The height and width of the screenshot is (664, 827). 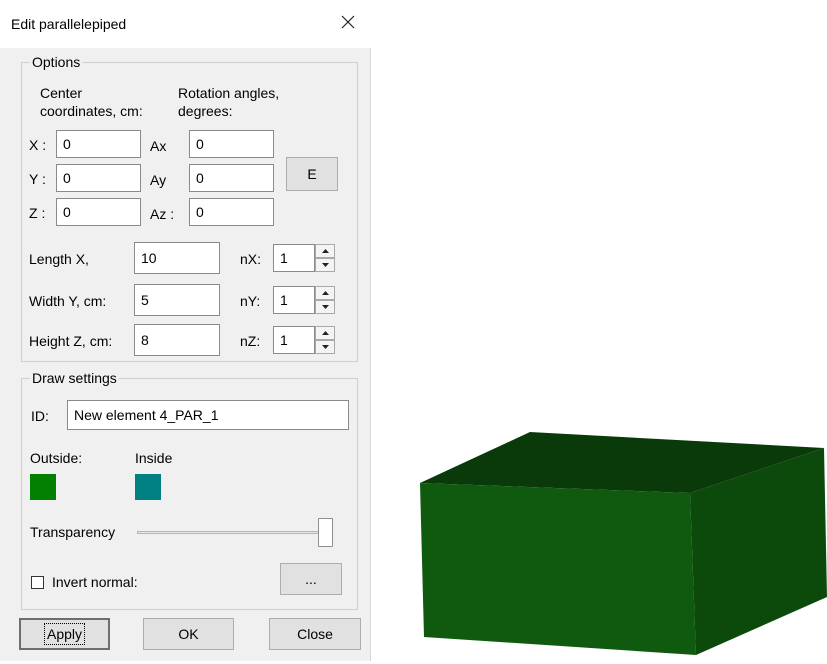 I want to click on center-heading-line2: coordinates, cm:, so click(x=91, y=111).